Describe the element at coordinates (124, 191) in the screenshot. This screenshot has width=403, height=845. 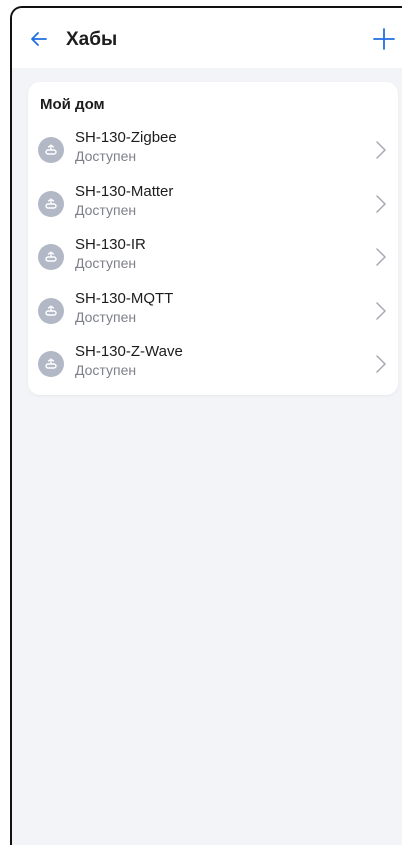
I see `hub-name: SH-130-Matter` at that location.